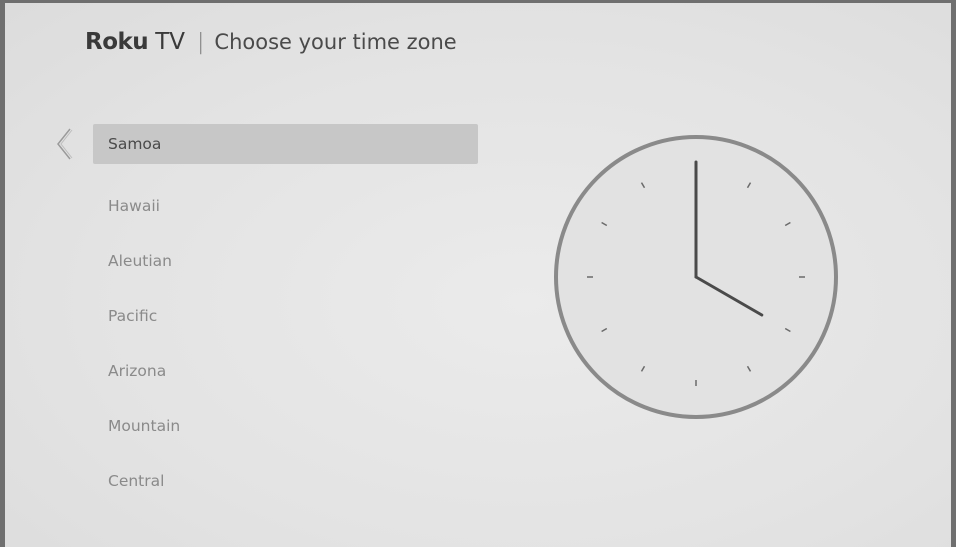  I want to click on page-title: Choose your time zone, so click(335, 42).